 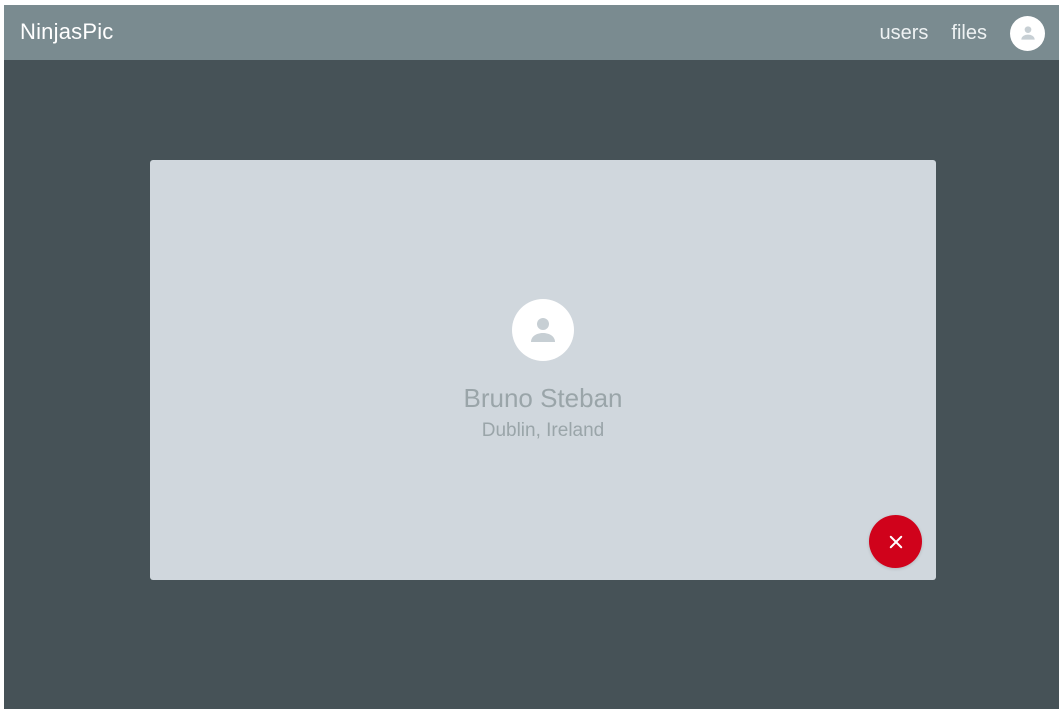 I want to click on nav-link-files: files, so click(x=969, y=33).